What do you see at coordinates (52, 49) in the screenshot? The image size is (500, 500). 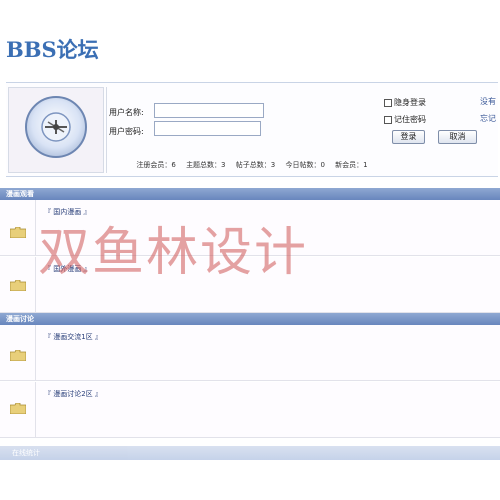 I see `site-logo: BBS论坛` at bounding box center [52, 49].